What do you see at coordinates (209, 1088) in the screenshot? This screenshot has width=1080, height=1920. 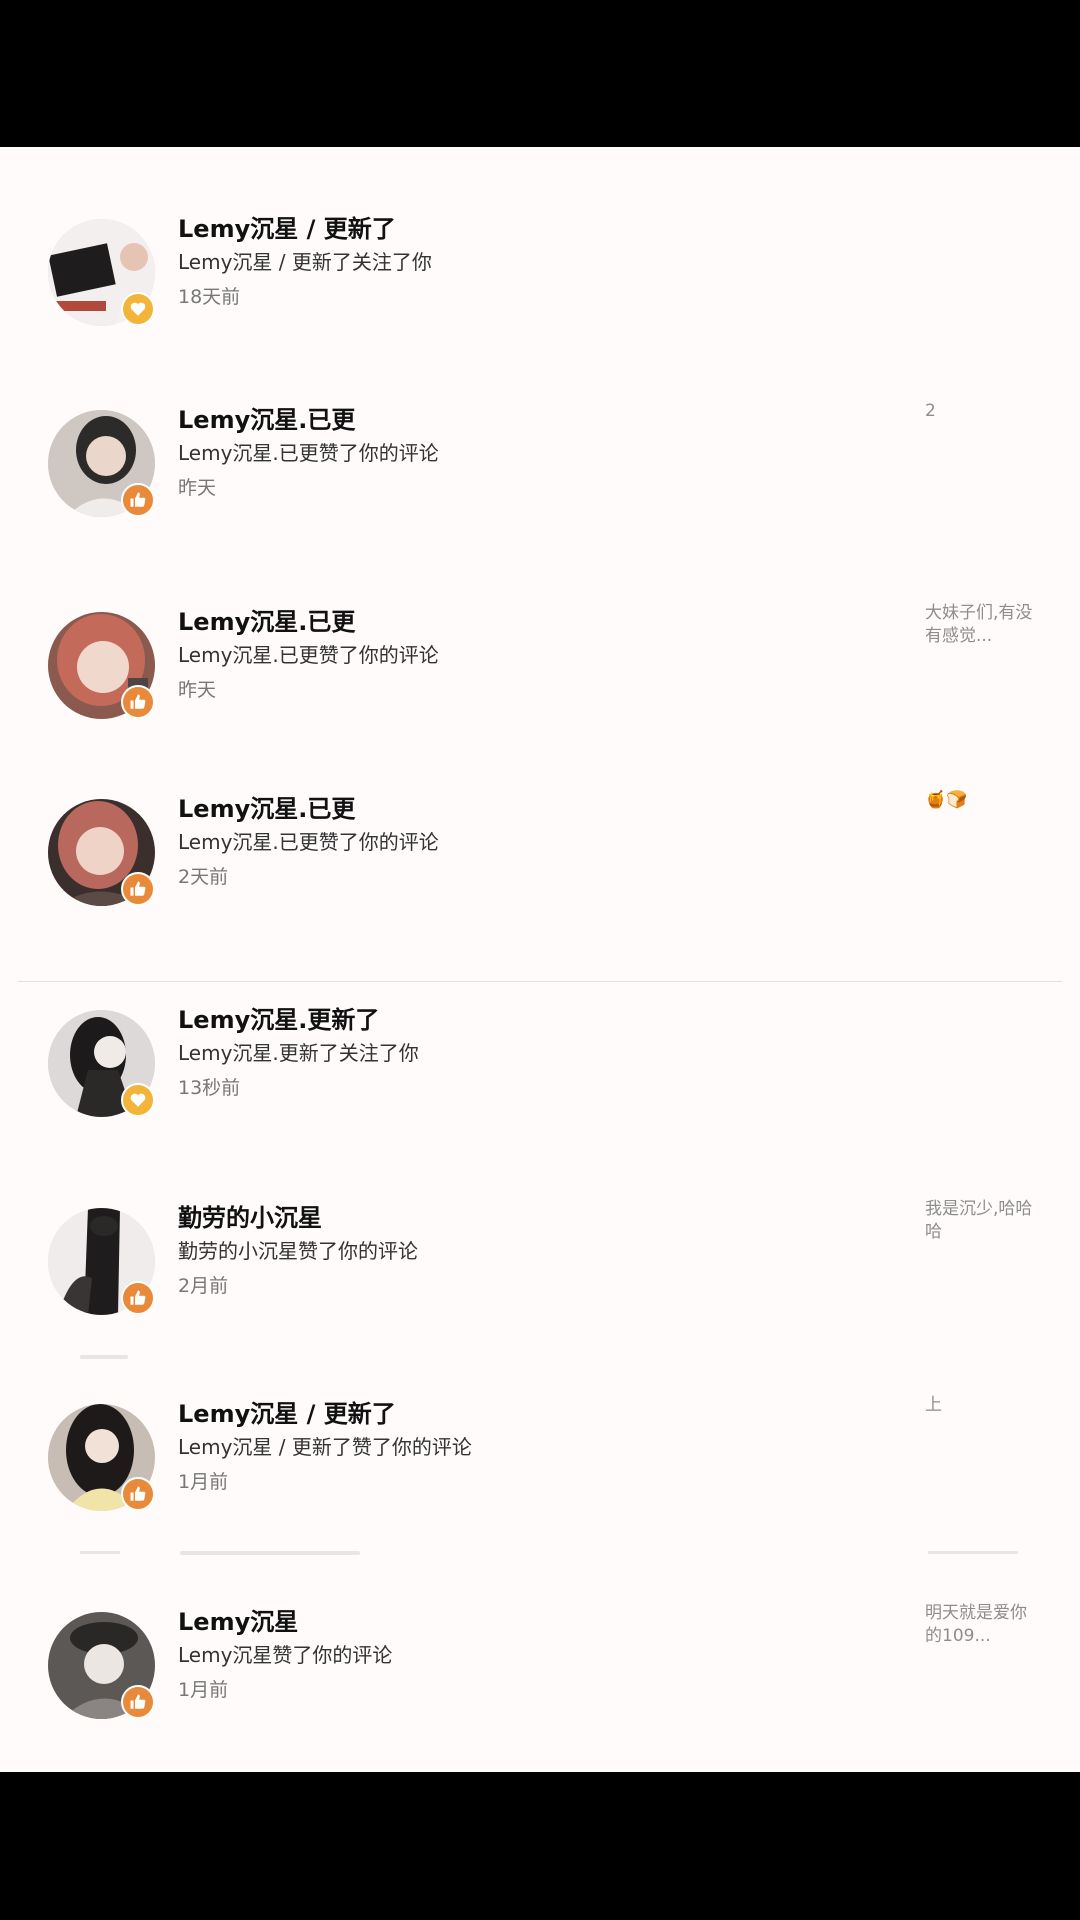 I see `timestamp: 13秒前` at bounding box center [209, 1088].